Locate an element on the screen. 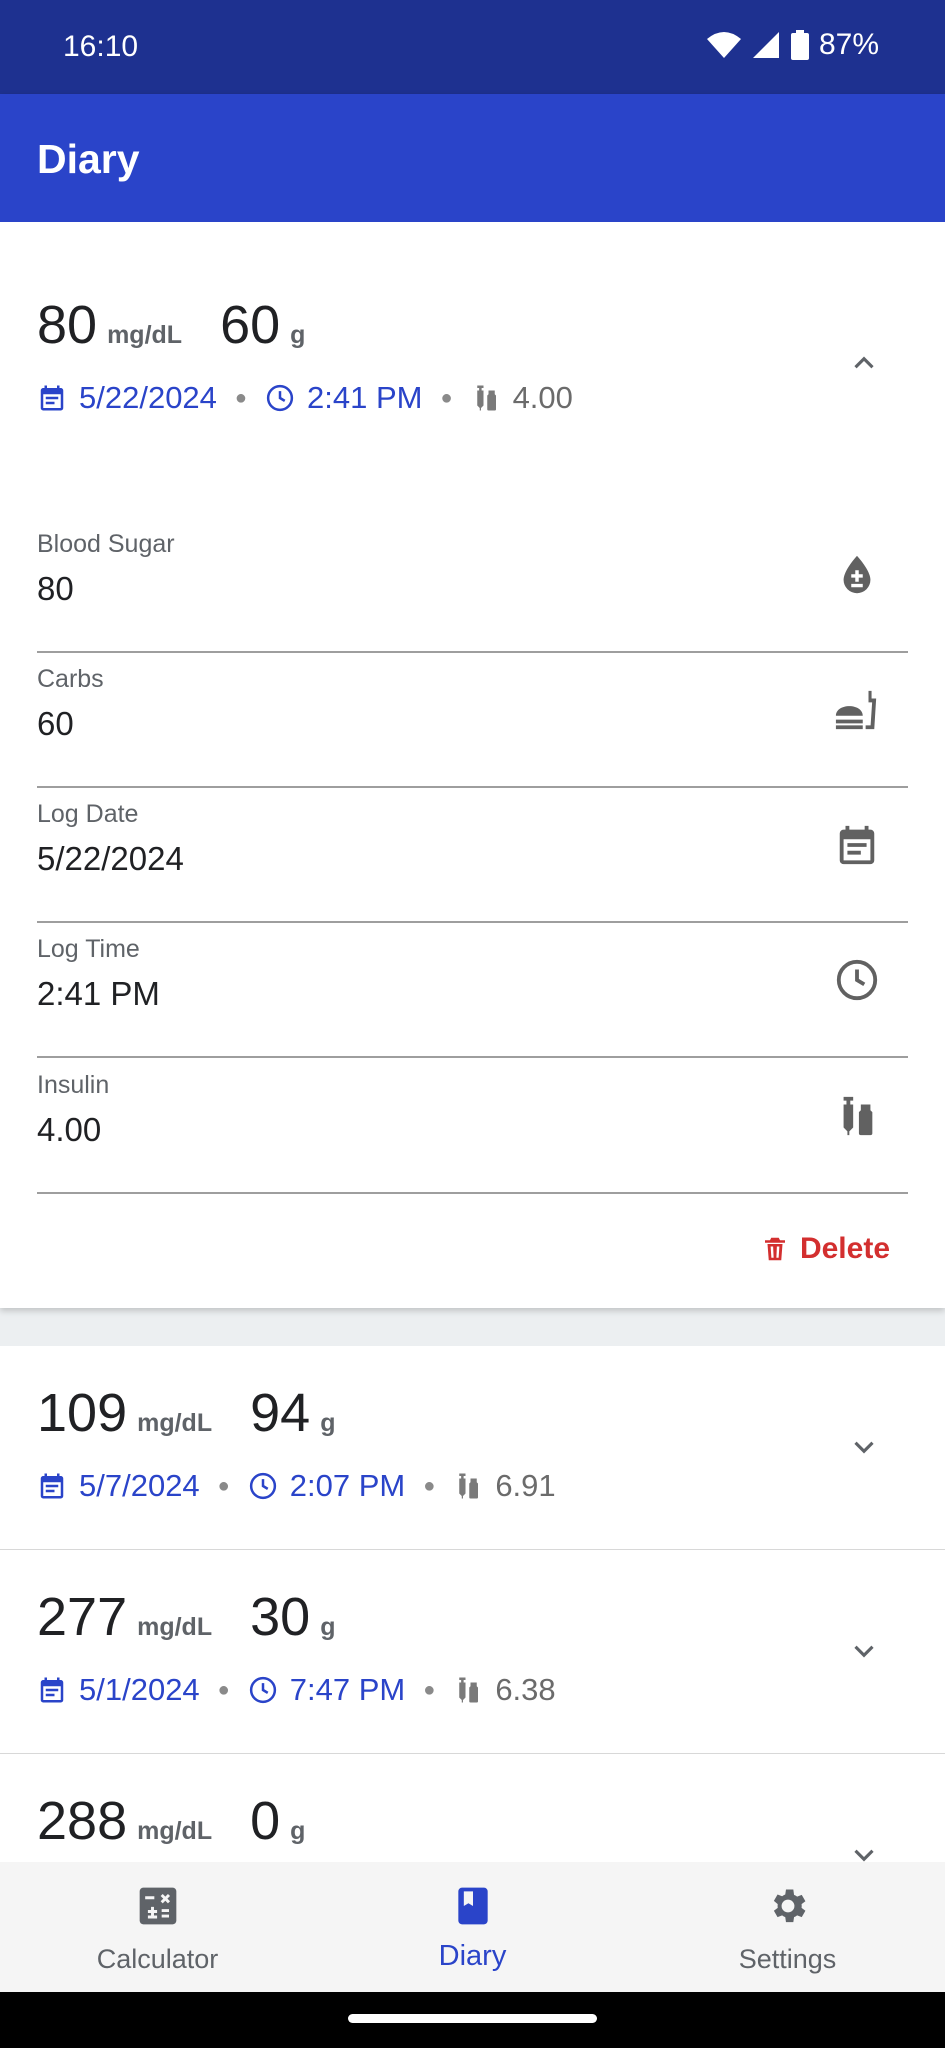  entry-summary: 109 mg/dL 94 g is located at coordinates (186, 1413).